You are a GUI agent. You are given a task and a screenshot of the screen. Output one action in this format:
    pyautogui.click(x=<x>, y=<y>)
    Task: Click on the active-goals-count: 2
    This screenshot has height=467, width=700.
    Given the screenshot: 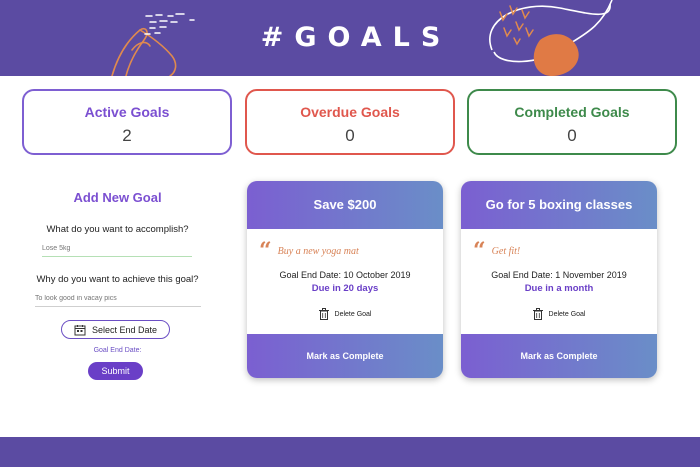 What is the action you would take?
    pyautogui.click(x=127, y=135)
    